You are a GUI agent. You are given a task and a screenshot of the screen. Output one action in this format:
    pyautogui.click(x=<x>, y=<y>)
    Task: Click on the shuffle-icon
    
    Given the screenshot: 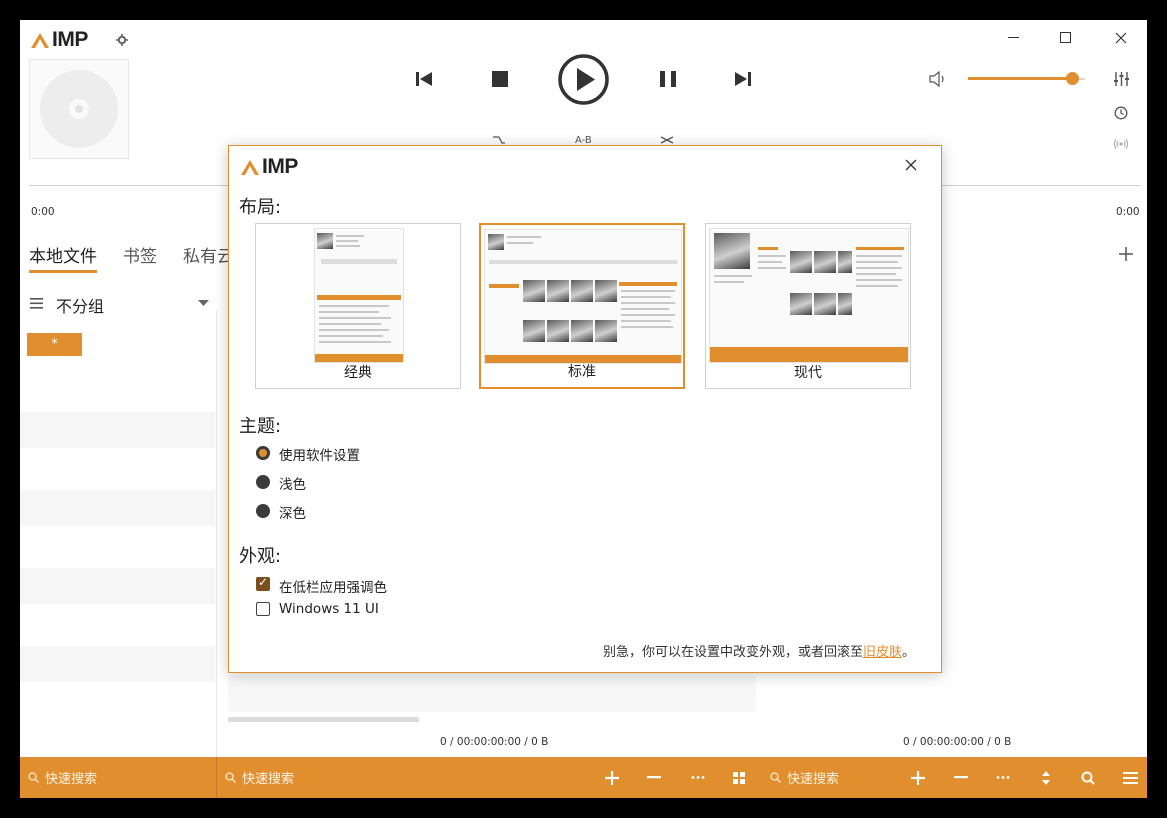 What is the action you would take?
    pyautogui.click(x=667, y=140)
    